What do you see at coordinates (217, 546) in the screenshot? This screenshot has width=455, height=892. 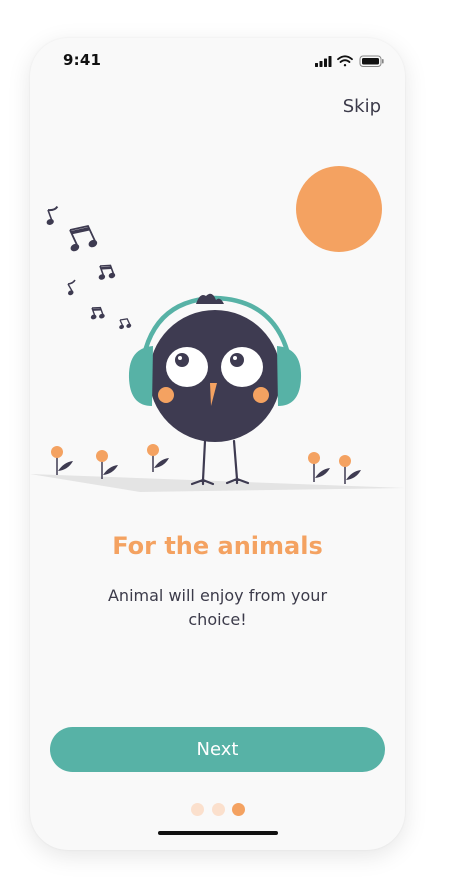 I see `page-title: For the animals` at bounding box center [217, 546].